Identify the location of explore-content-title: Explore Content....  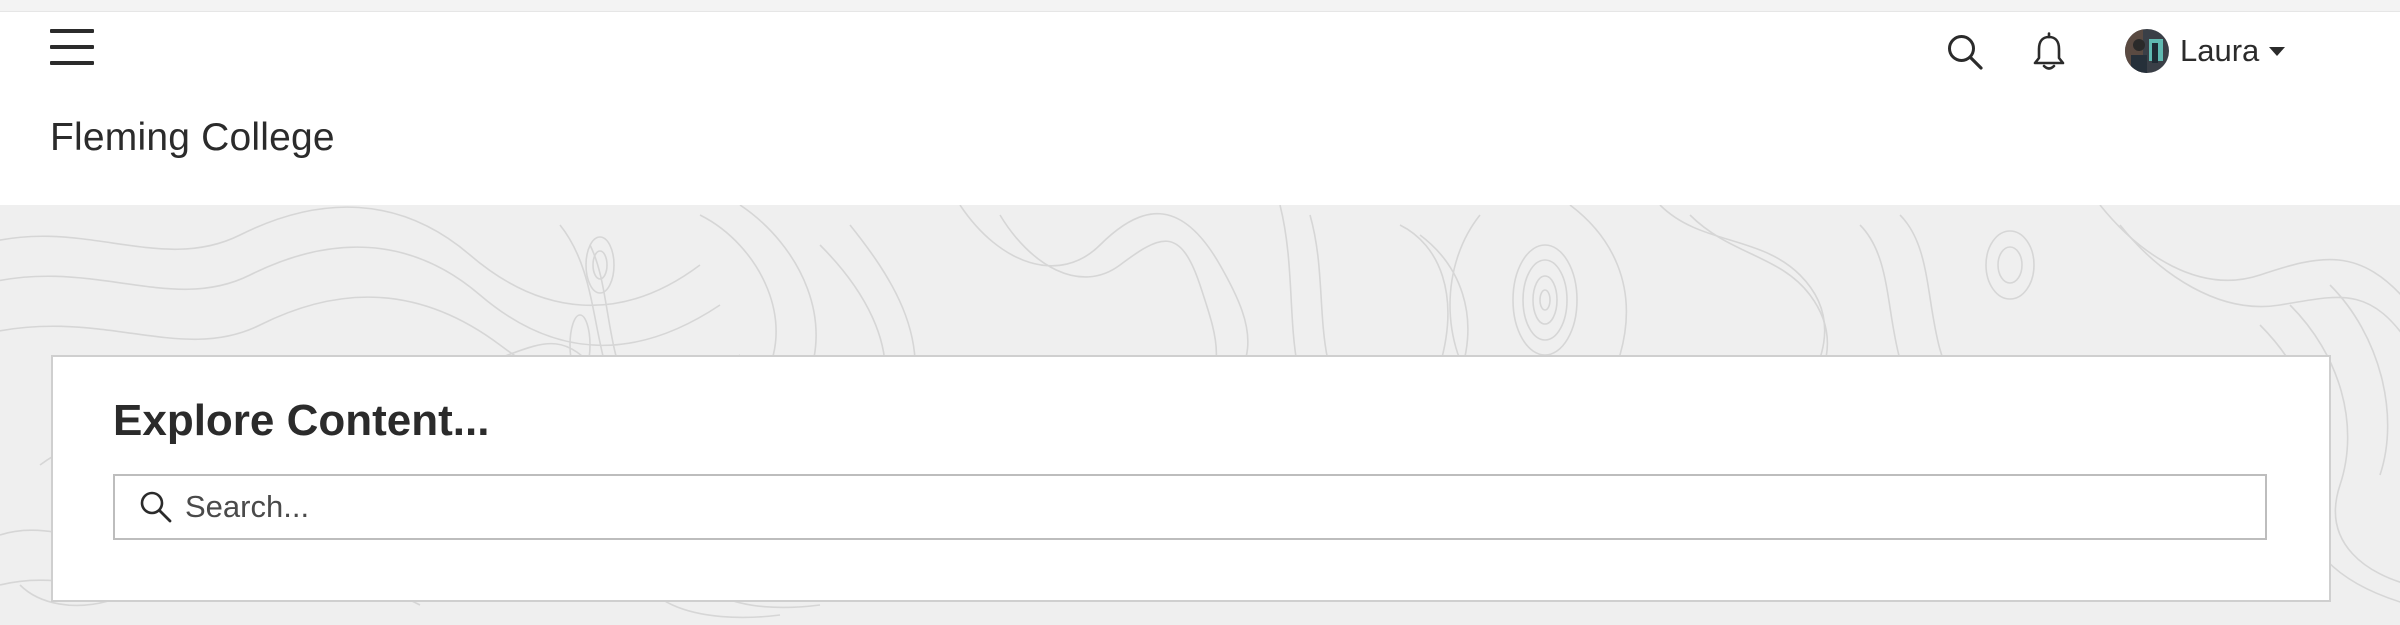
(301, 420).